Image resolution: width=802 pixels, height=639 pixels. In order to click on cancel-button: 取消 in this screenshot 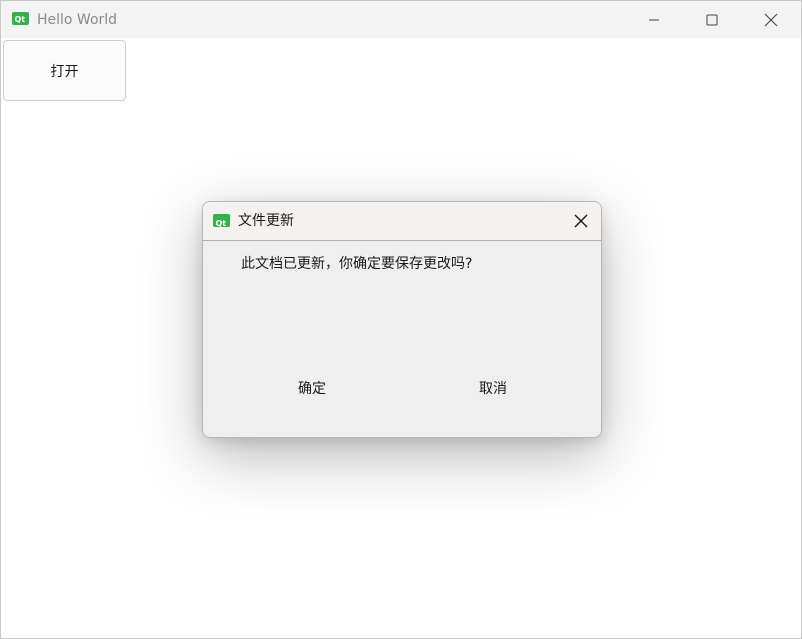, I will do `click(493, 388)`.